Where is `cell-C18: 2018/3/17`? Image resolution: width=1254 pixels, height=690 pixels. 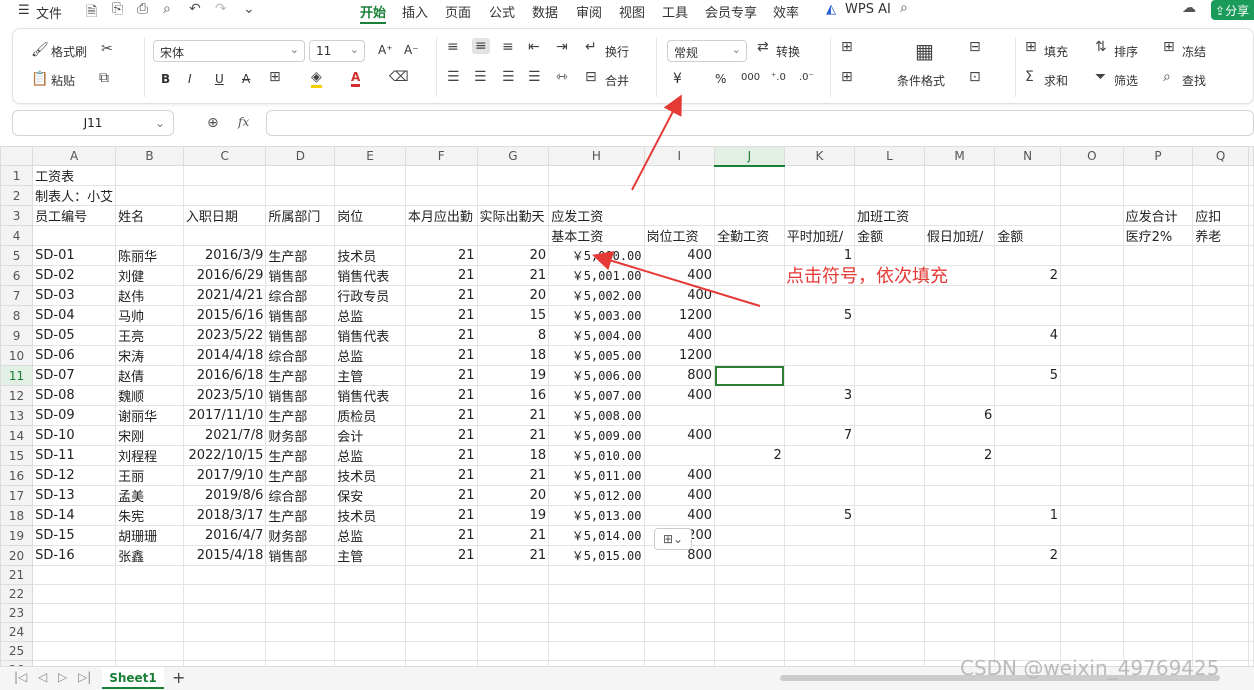
cell-C18: 2018/3/17 is located at coordinates (224, 515).